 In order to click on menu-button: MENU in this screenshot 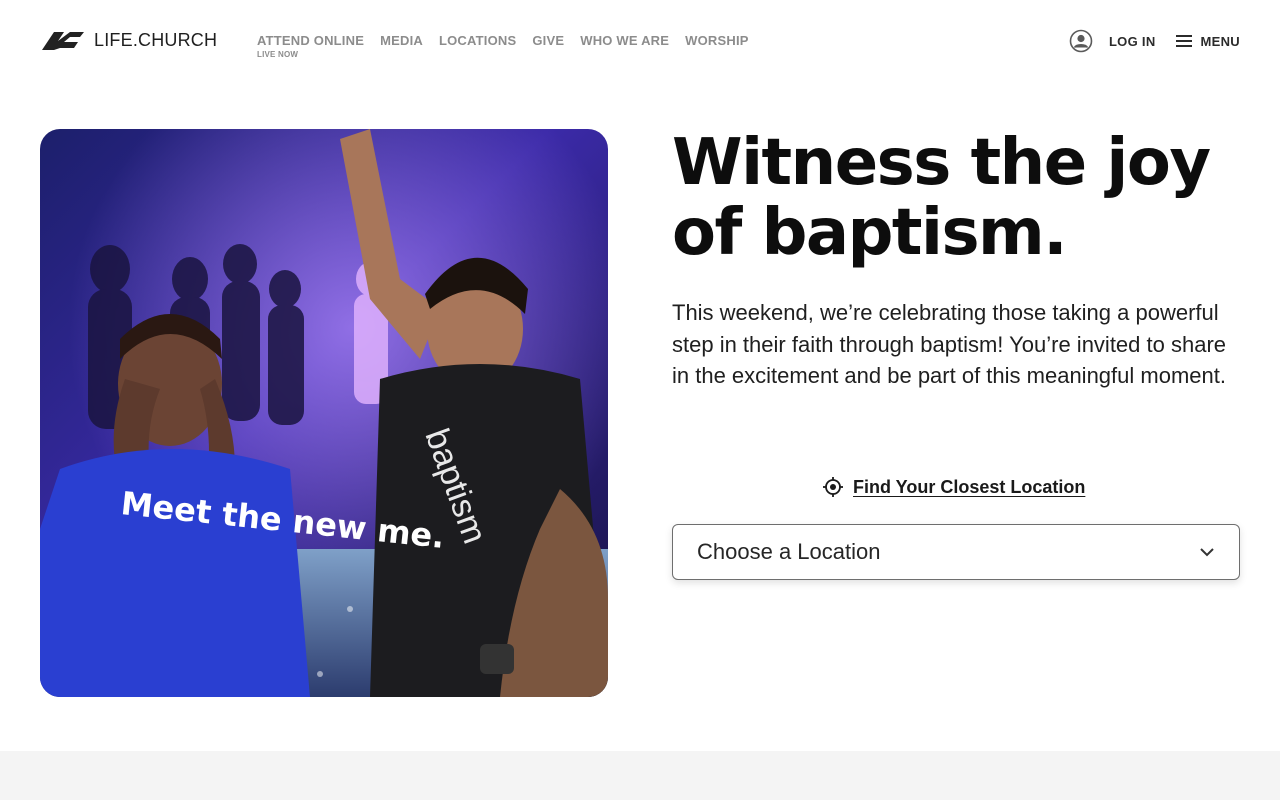, I will do `click(1207, 41)`.